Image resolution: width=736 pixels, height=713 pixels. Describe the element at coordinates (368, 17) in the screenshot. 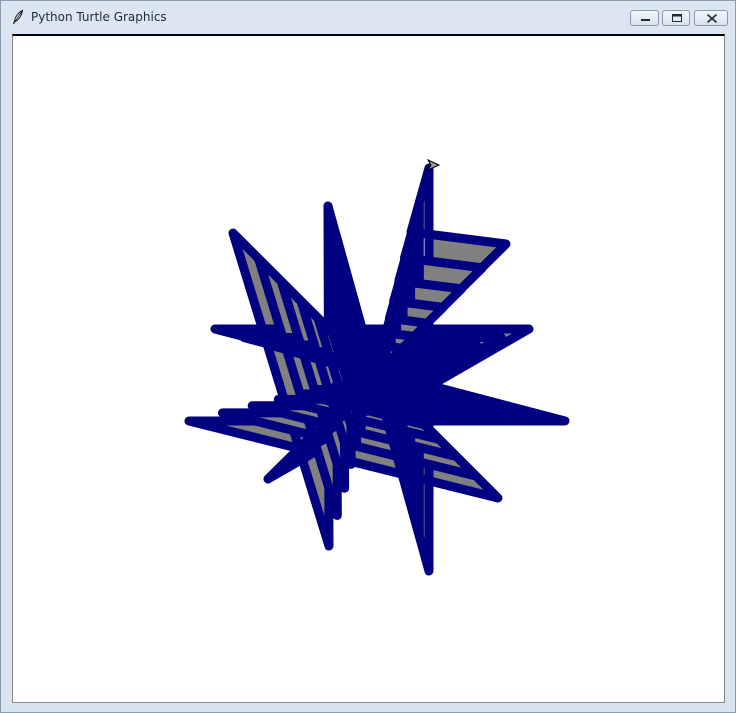

I see `title-bar: Python Turtle Graphics` at that location.